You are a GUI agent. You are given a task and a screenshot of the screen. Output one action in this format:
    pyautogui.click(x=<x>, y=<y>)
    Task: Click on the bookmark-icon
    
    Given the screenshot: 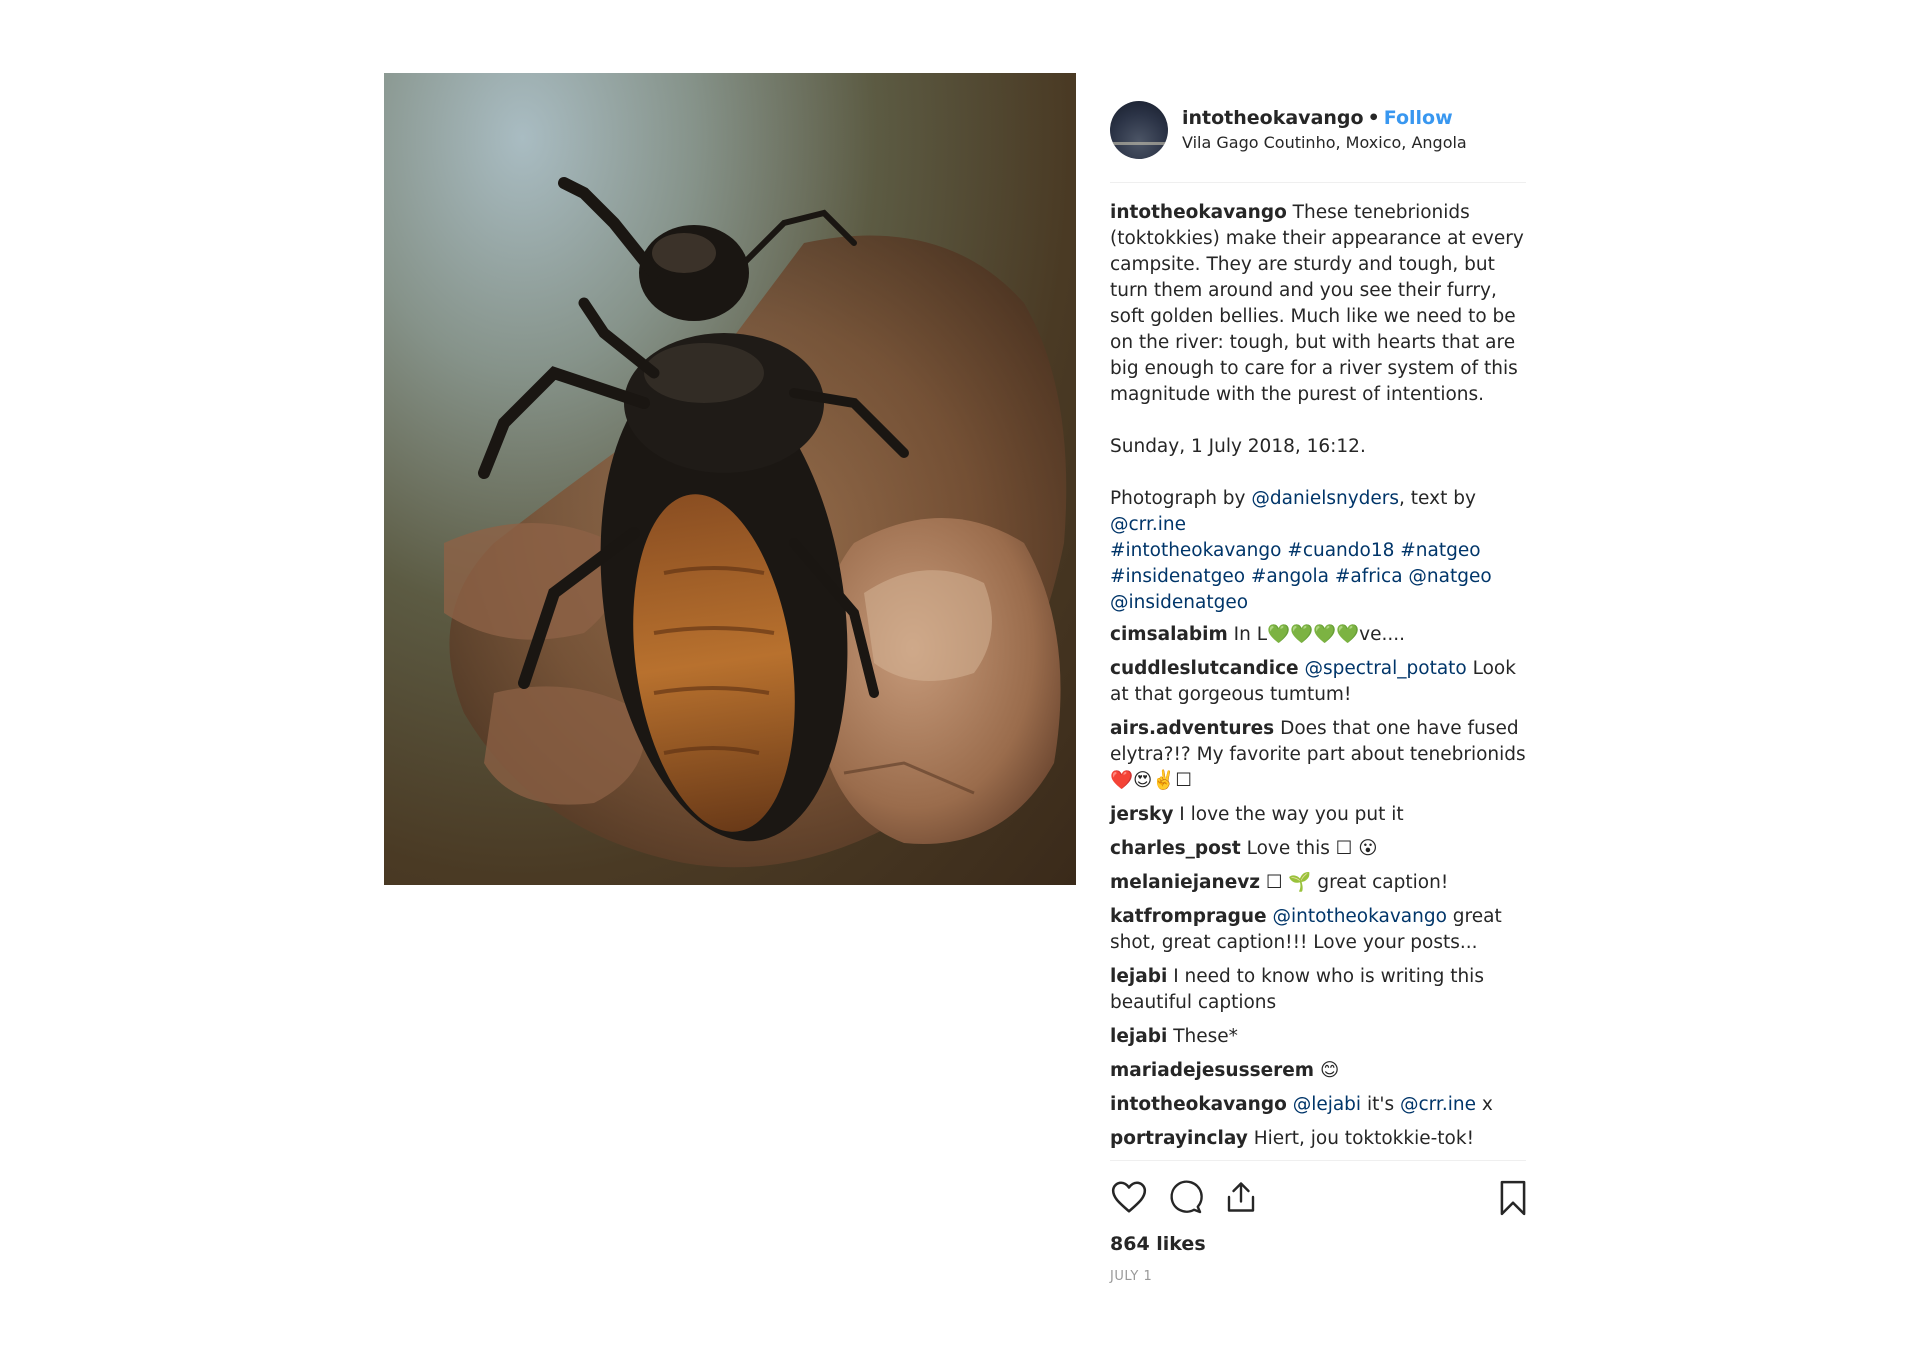 What is the action you would take?
    pyautogui.click(x=1513, y=1200)
    